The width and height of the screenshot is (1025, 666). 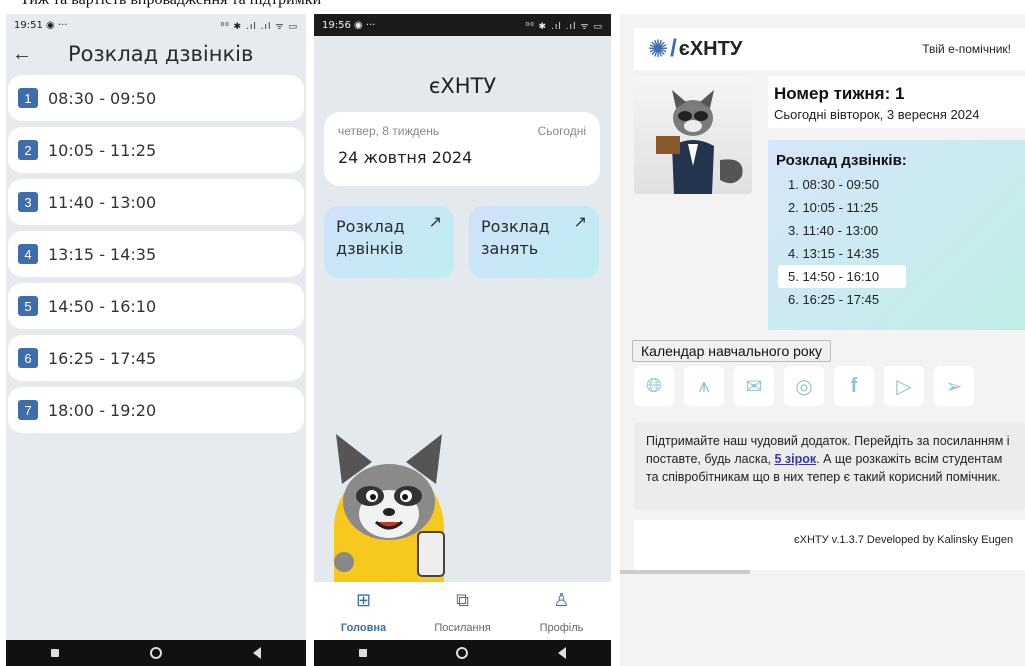 I want to click on list-item: 7 18:00 - 19:20, so click(x=156, y=410).